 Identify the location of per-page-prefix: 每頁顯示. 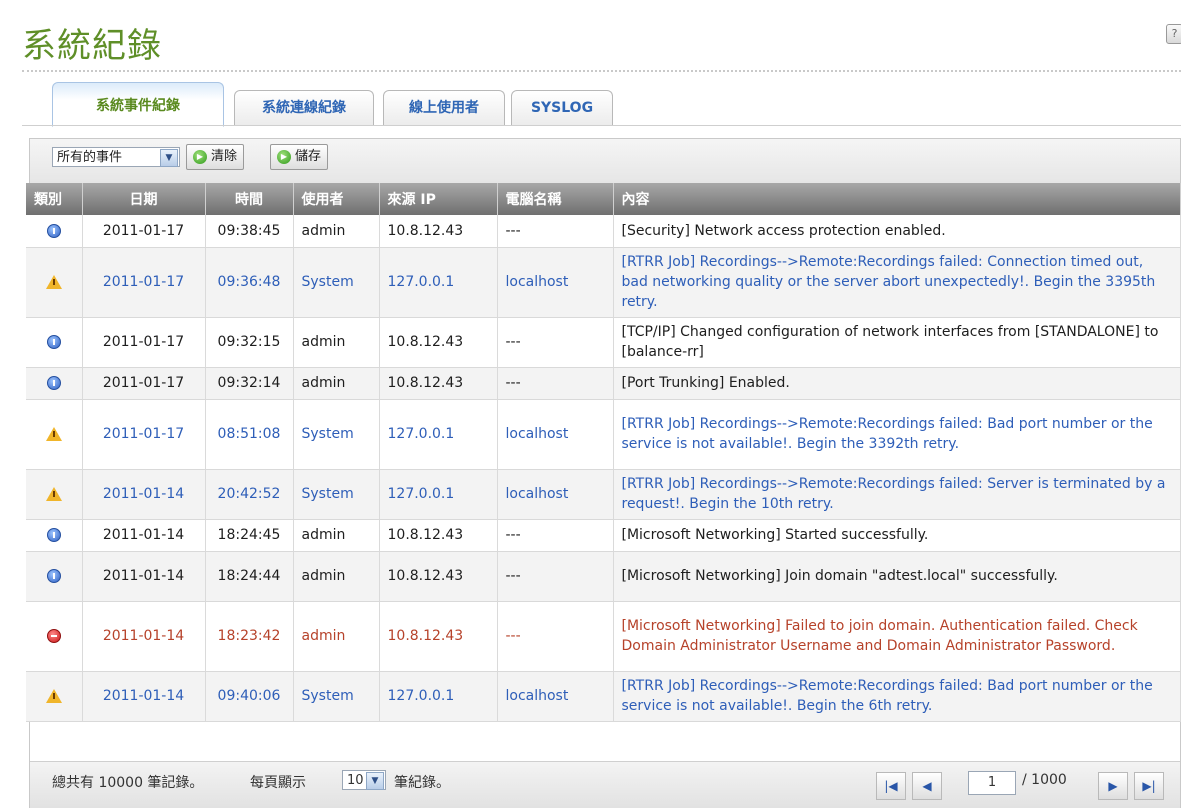
(278, 783).